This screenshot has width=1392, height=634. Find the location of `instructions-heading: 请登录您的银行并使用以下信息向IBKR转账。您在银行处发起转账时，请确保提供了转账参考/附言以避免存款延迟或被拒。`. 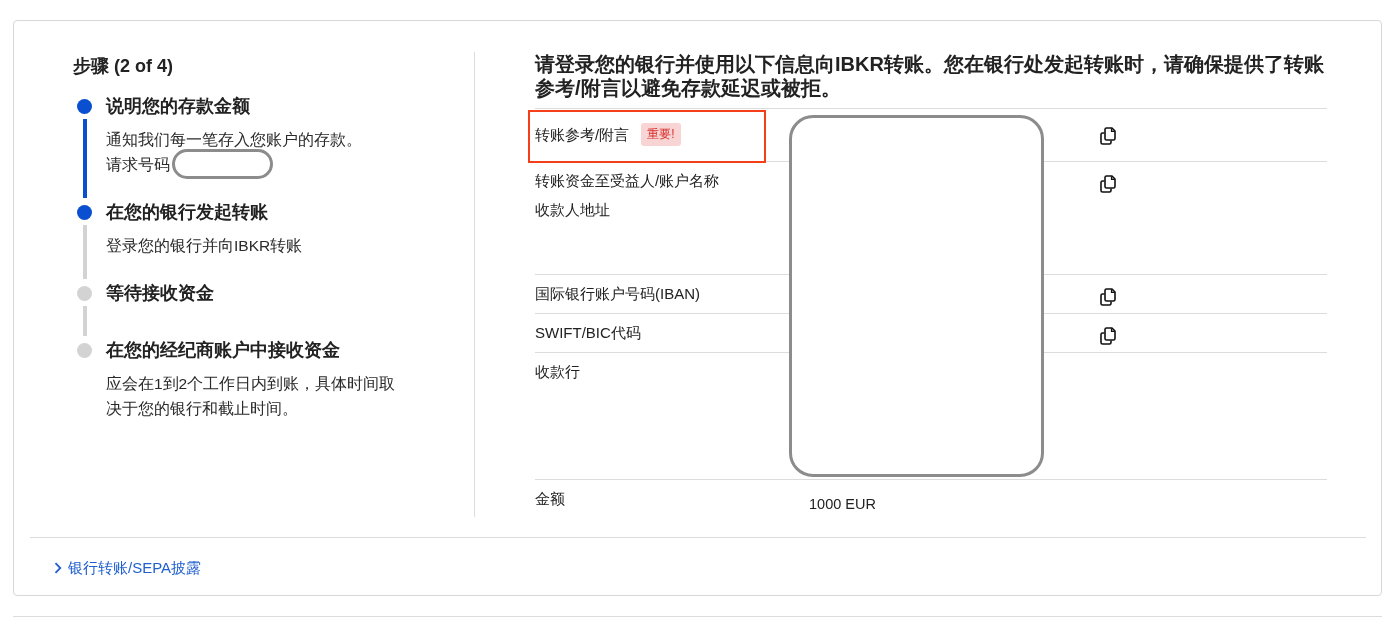

instructions-heading: 请登录您的银行并使用以下信息向IBKR转账。您在银行处发起转账时，请确保提供了转账参考/附言以避免存款延迟或被拒。 is located at coordinates (930, 76).